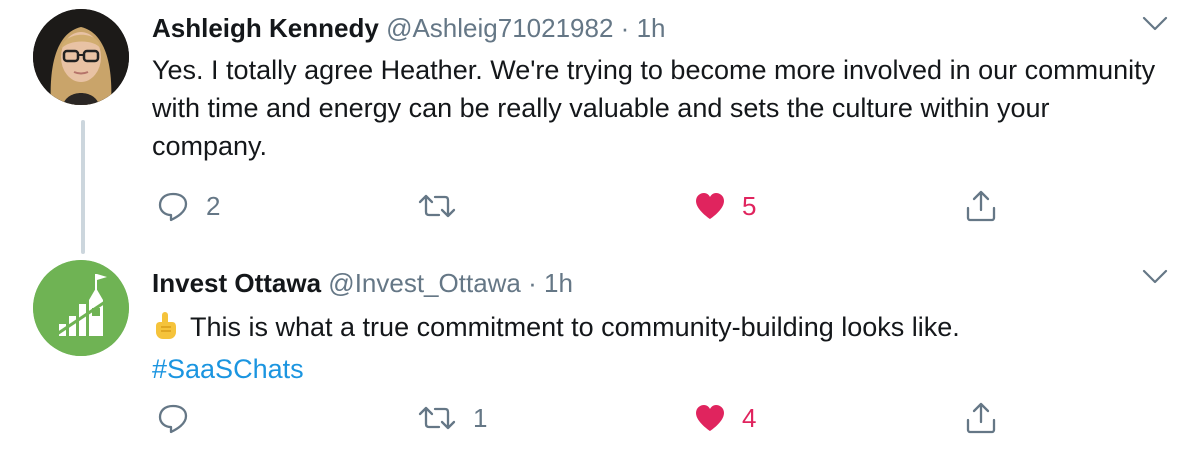  Describe the element at coordinates (265, 28) in the screenshot. I see `display-name: Ashleigh Kennedy` at that location.